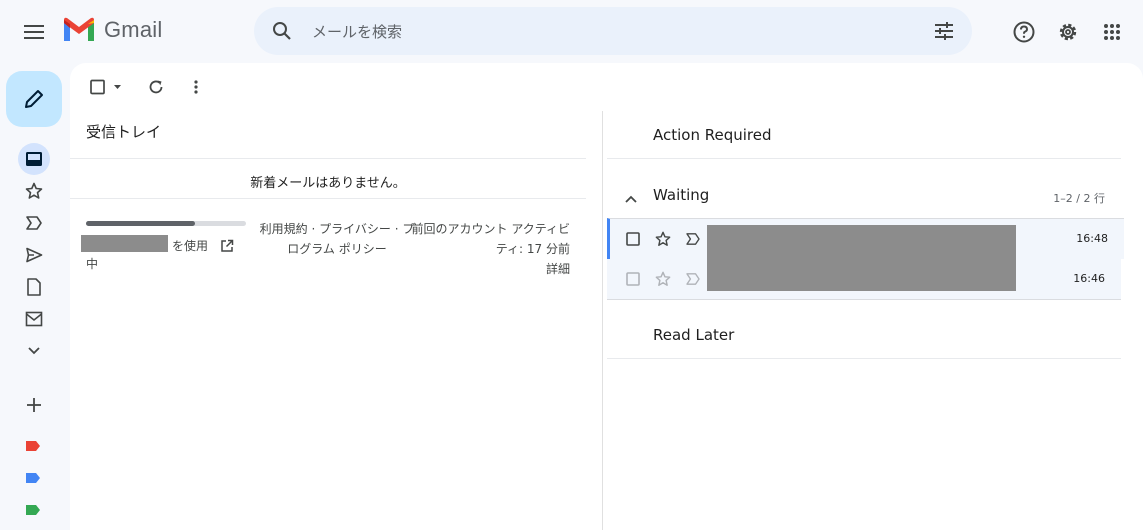 The image size is (1143, 530). I want to click on pencil-icon, so click(34, 99).